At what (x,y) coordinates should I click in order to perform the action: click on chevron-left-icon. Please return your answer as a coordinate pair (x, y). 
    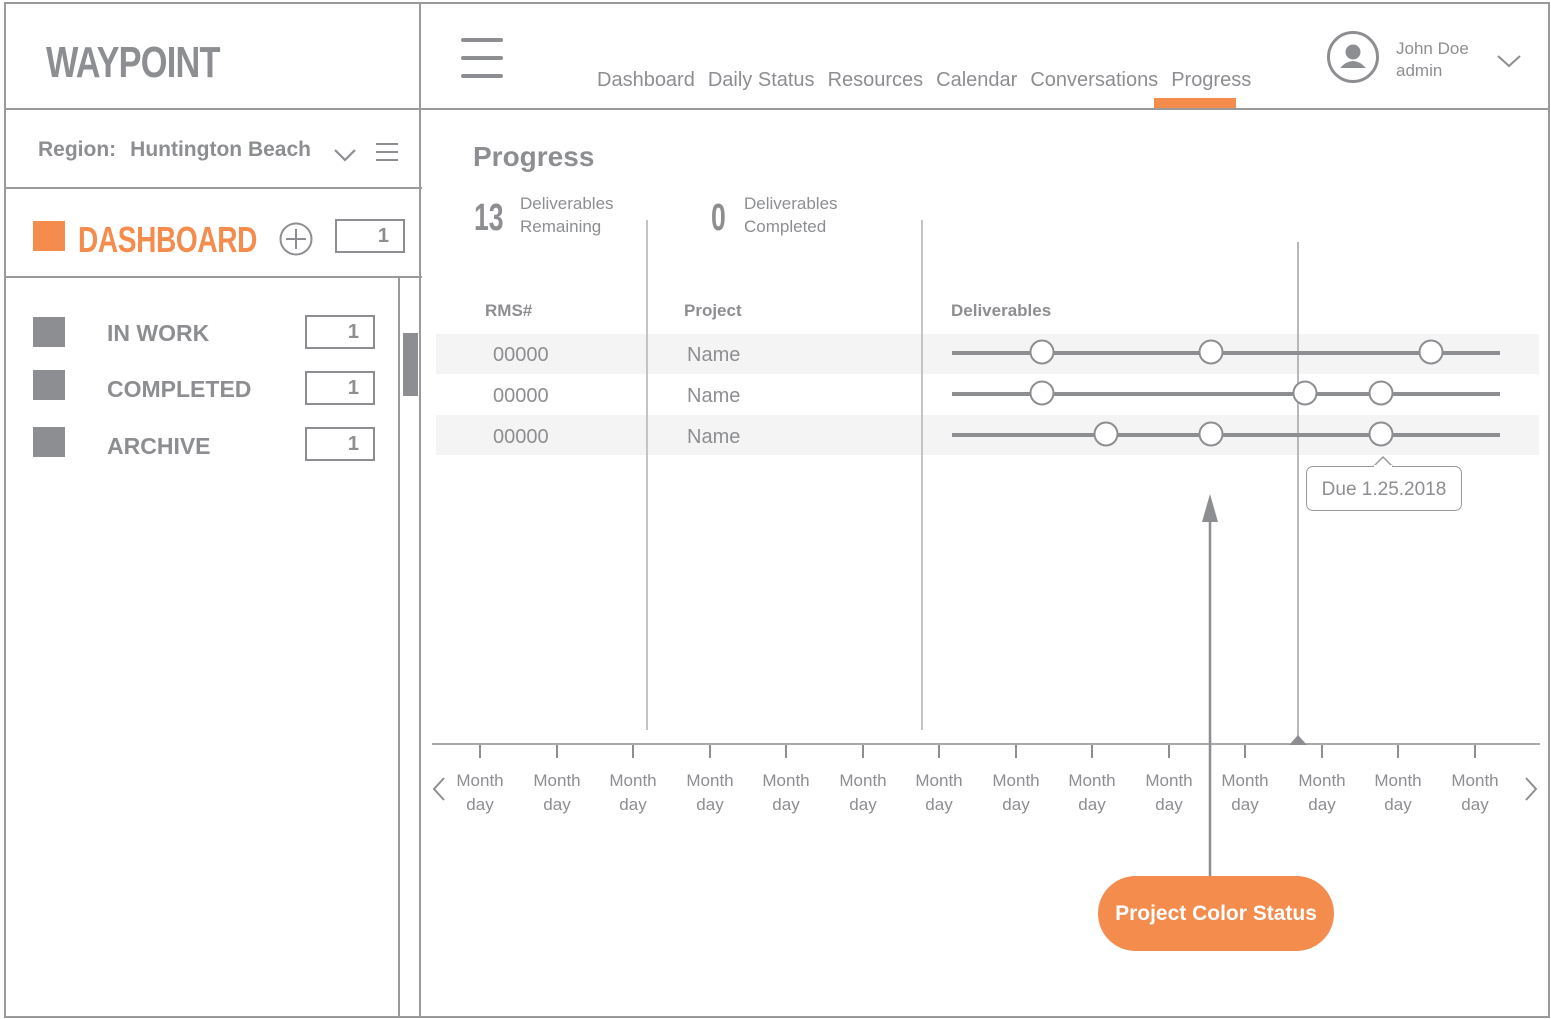
    Looking at the image, I should click on (438, 789).